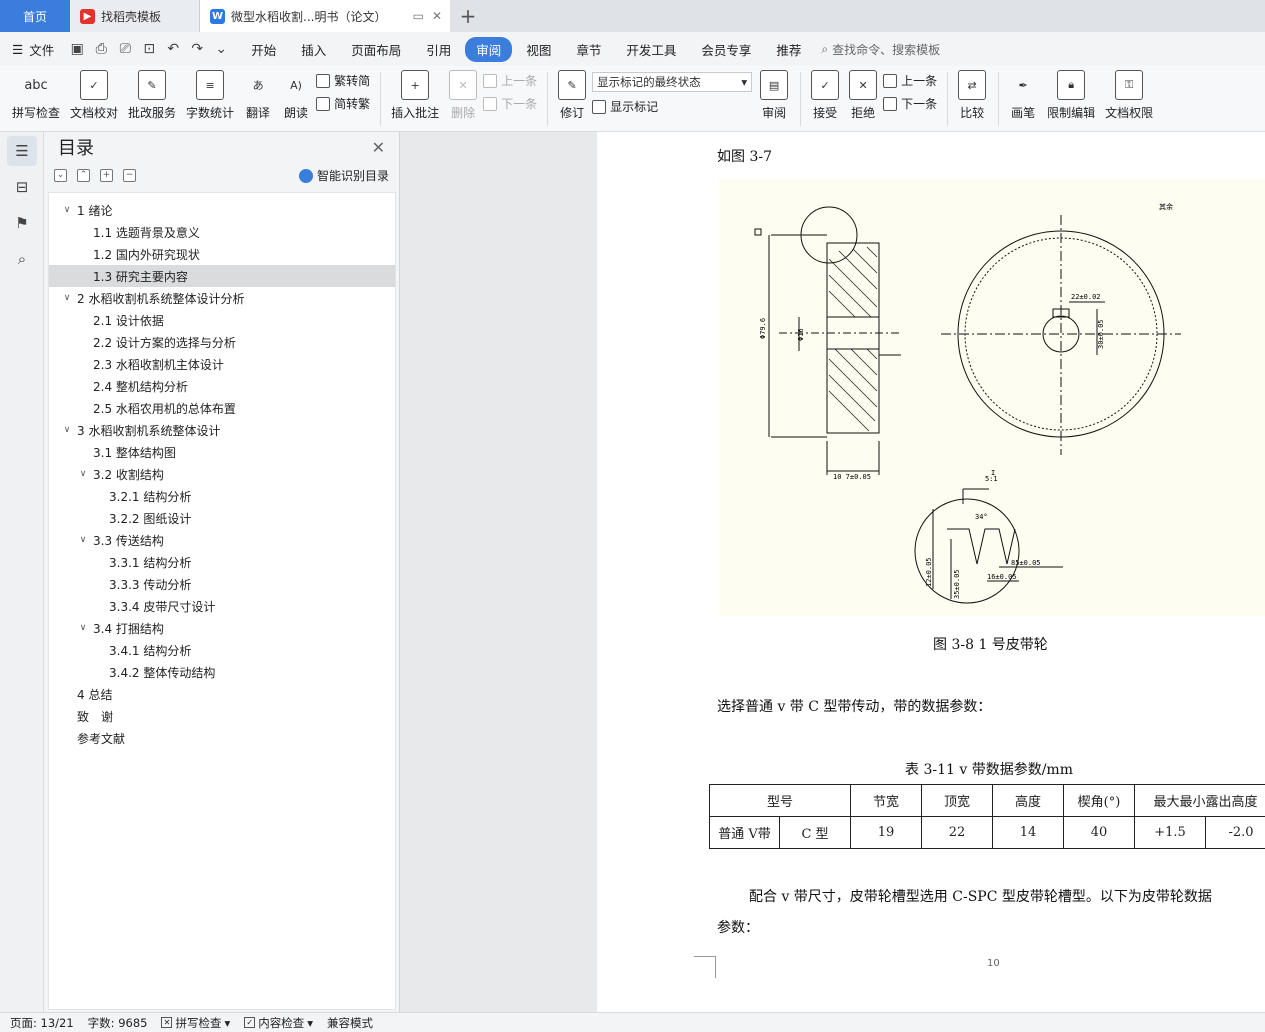  Describe the element at coordinates (376, 49) in the screenshot. I see `menu-page-layout: 页面布局` at that location.